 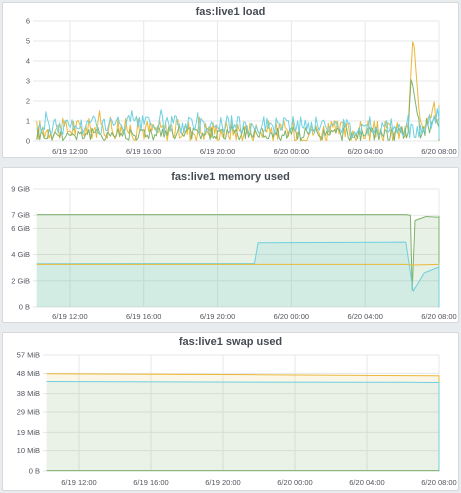 I want to click on y-tick-label: 29 MiB, so click(x=28, y=411).